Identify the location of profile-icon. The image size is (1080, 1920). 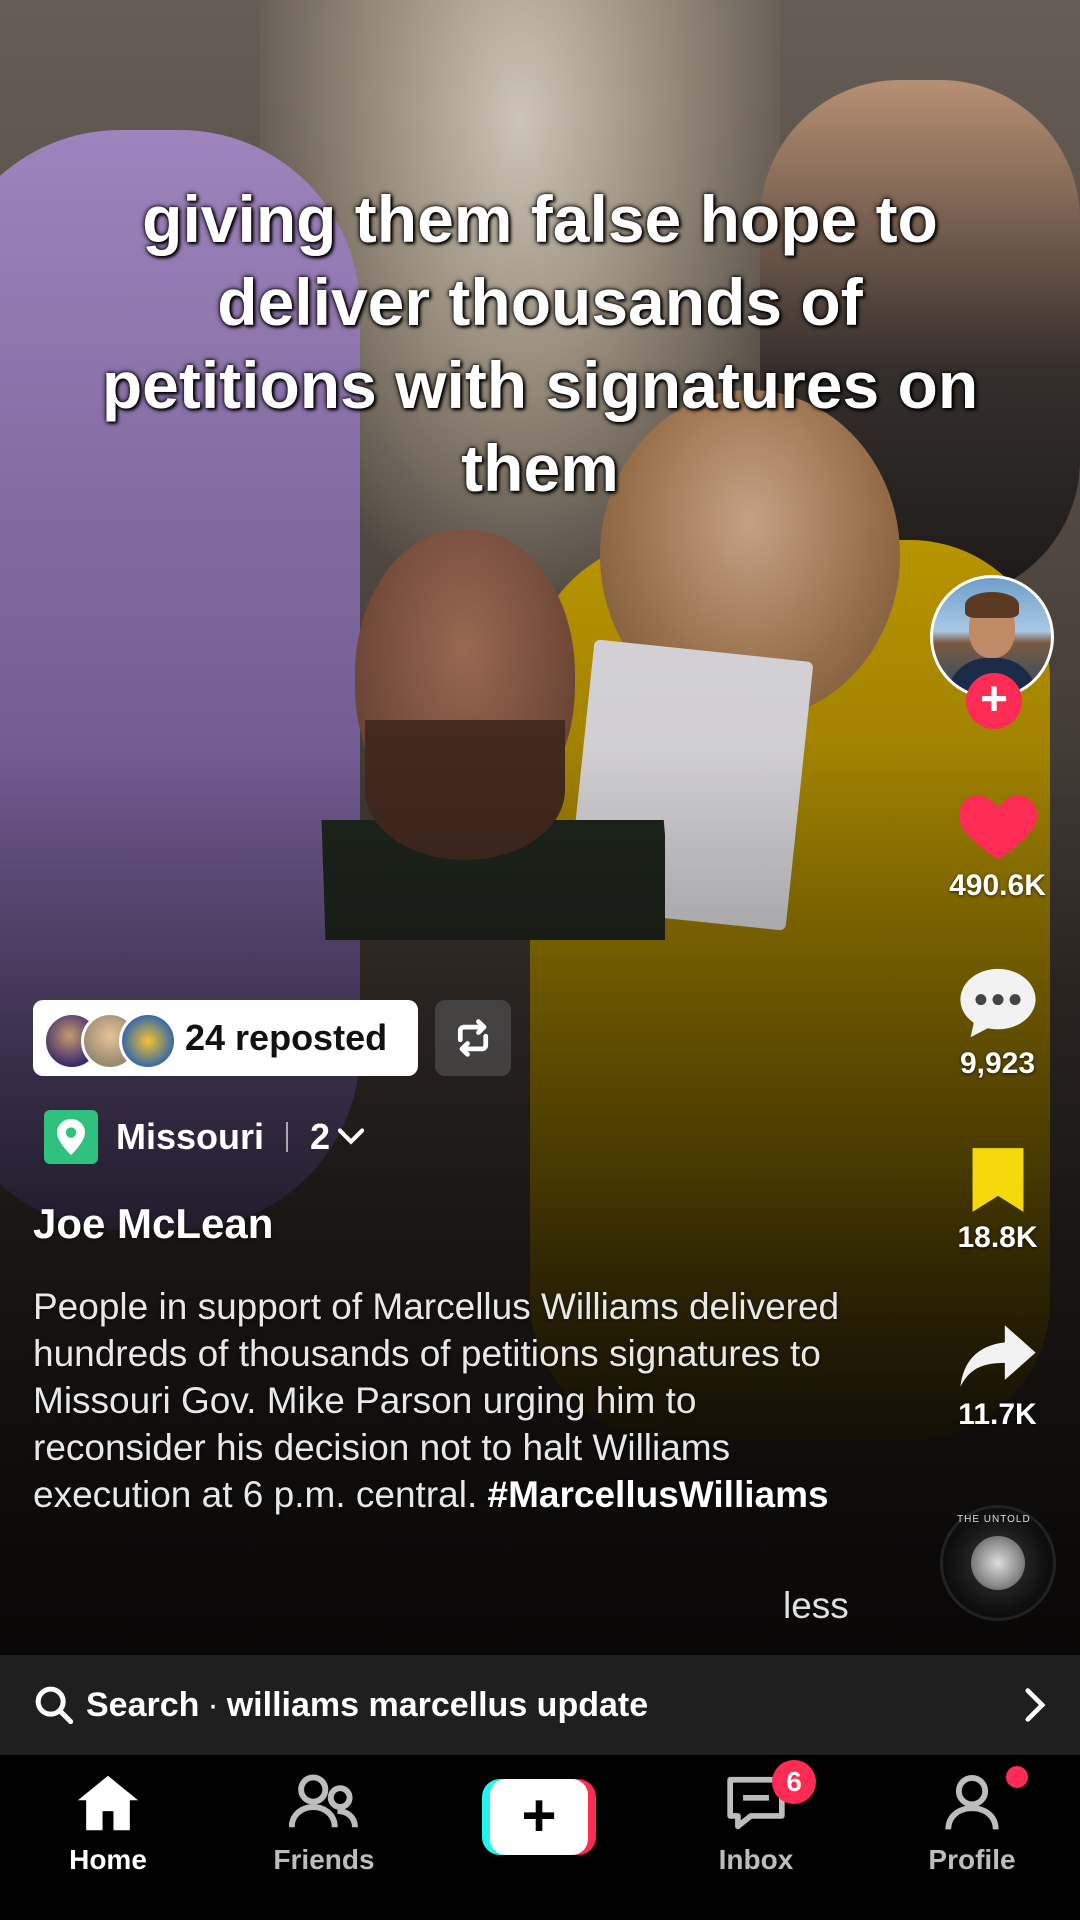
(972, 1802).